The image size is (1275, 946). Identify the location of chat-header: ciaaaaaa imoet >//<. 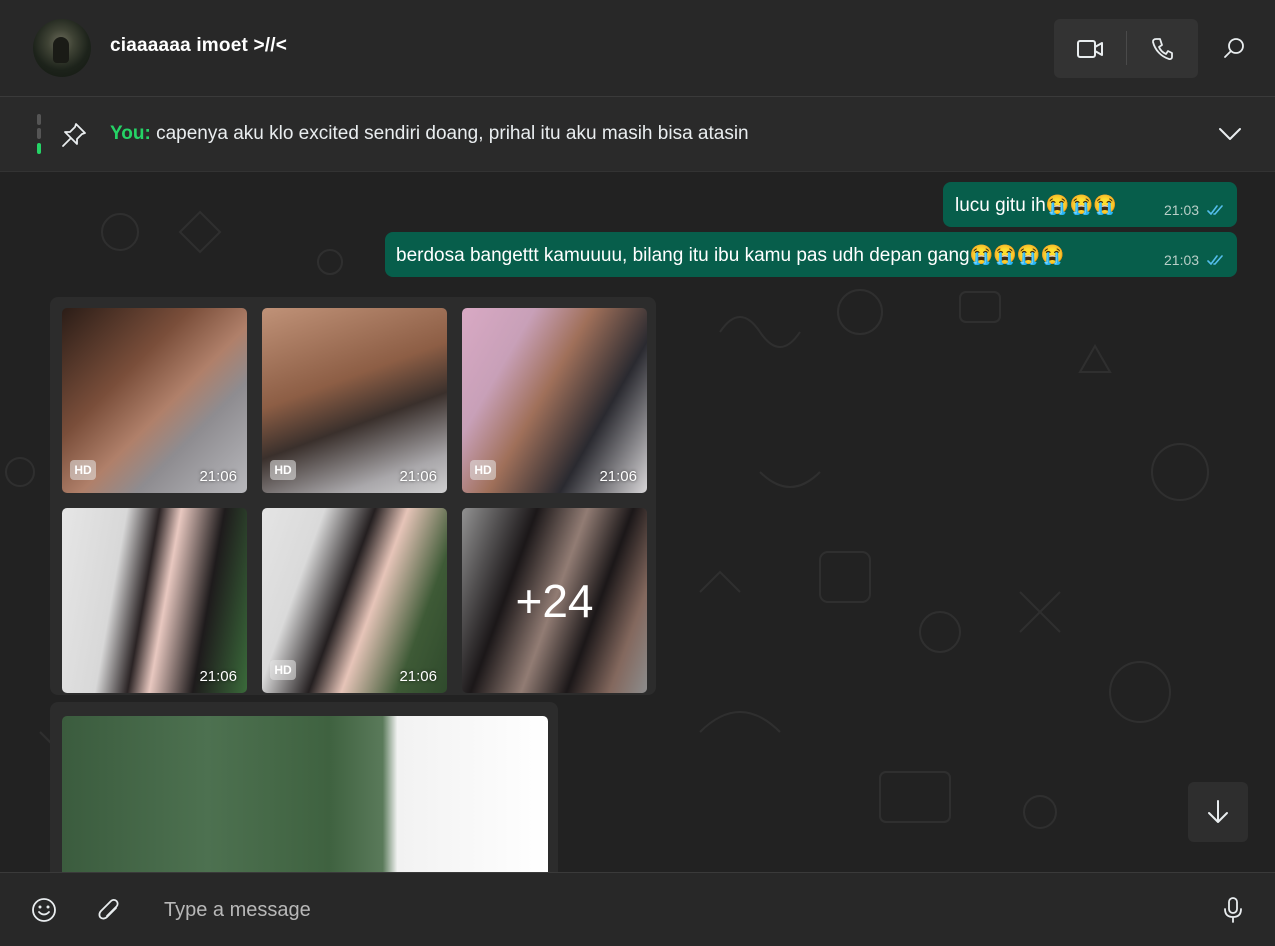
(637, 48).